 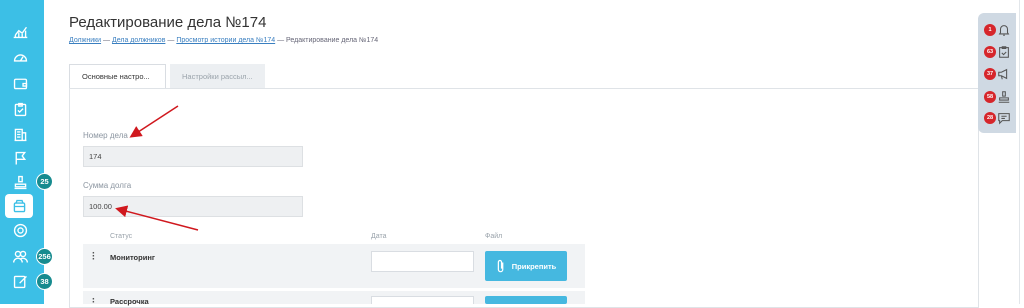 What do you see at coordinates (1004, 30) in the screenshot?
I see `bell-icon` at bounding box center [1004, 30].